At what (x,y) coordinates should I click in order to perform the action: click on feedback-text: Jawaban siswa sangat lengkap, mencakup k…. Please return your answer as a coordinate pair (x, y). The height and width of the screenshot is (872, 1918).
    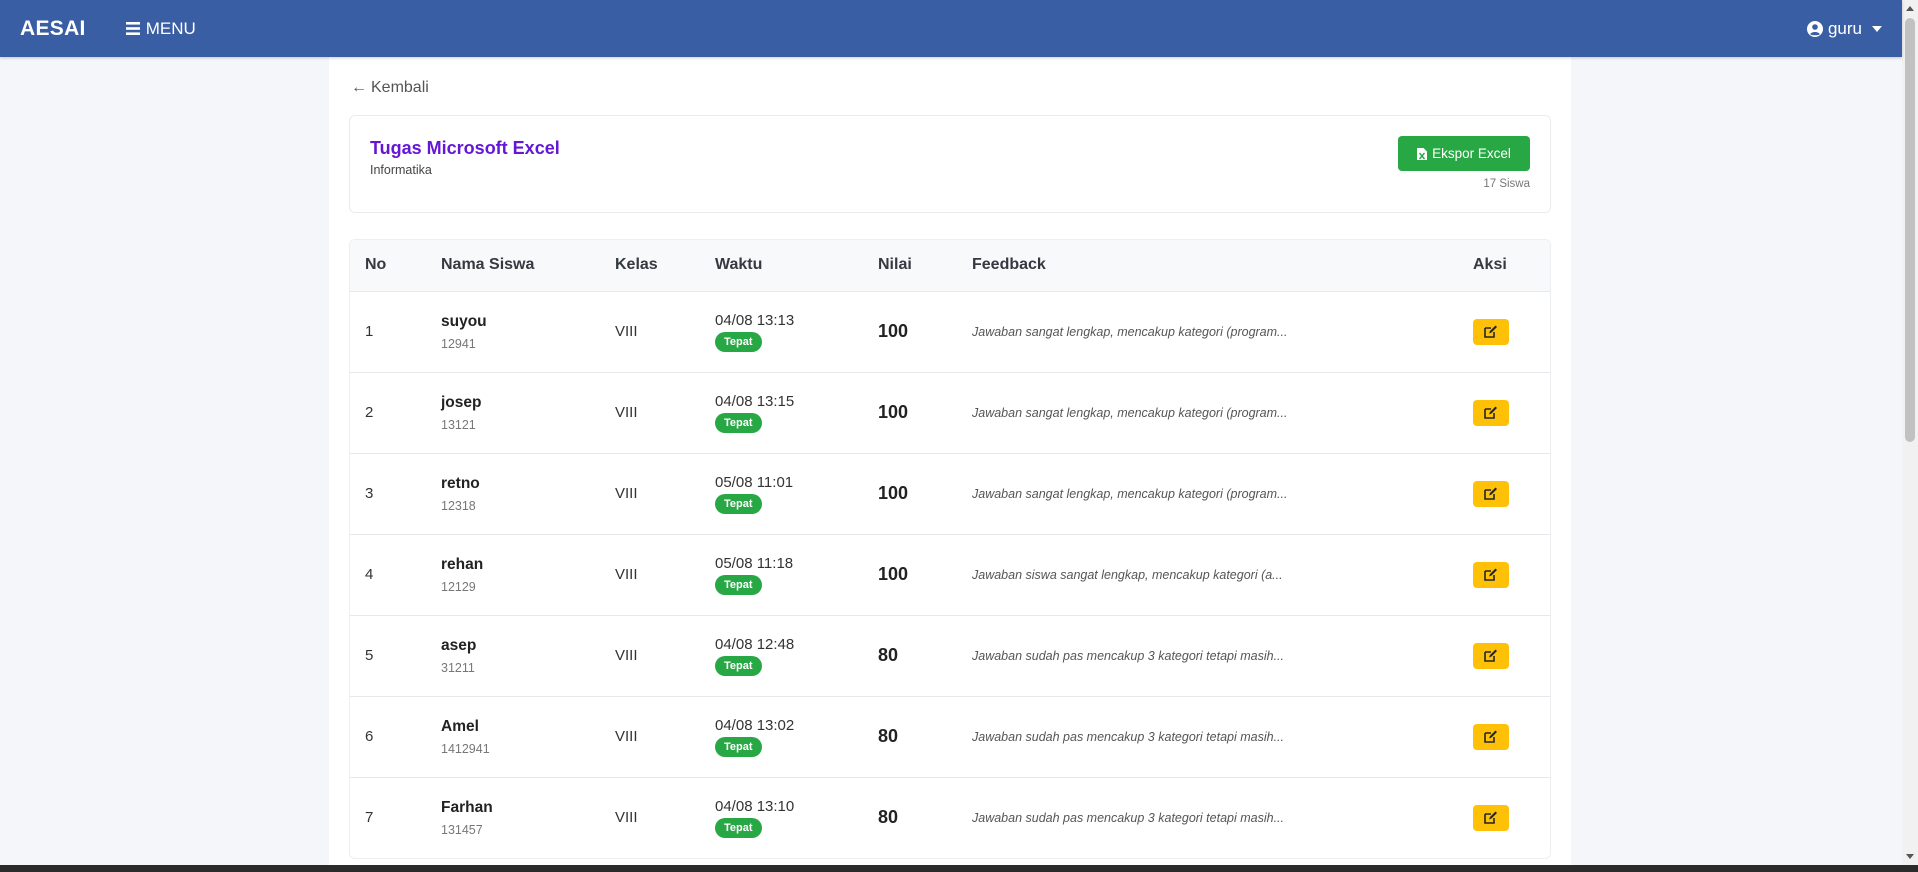
    Looking at the image, I should click on (1127, 575).